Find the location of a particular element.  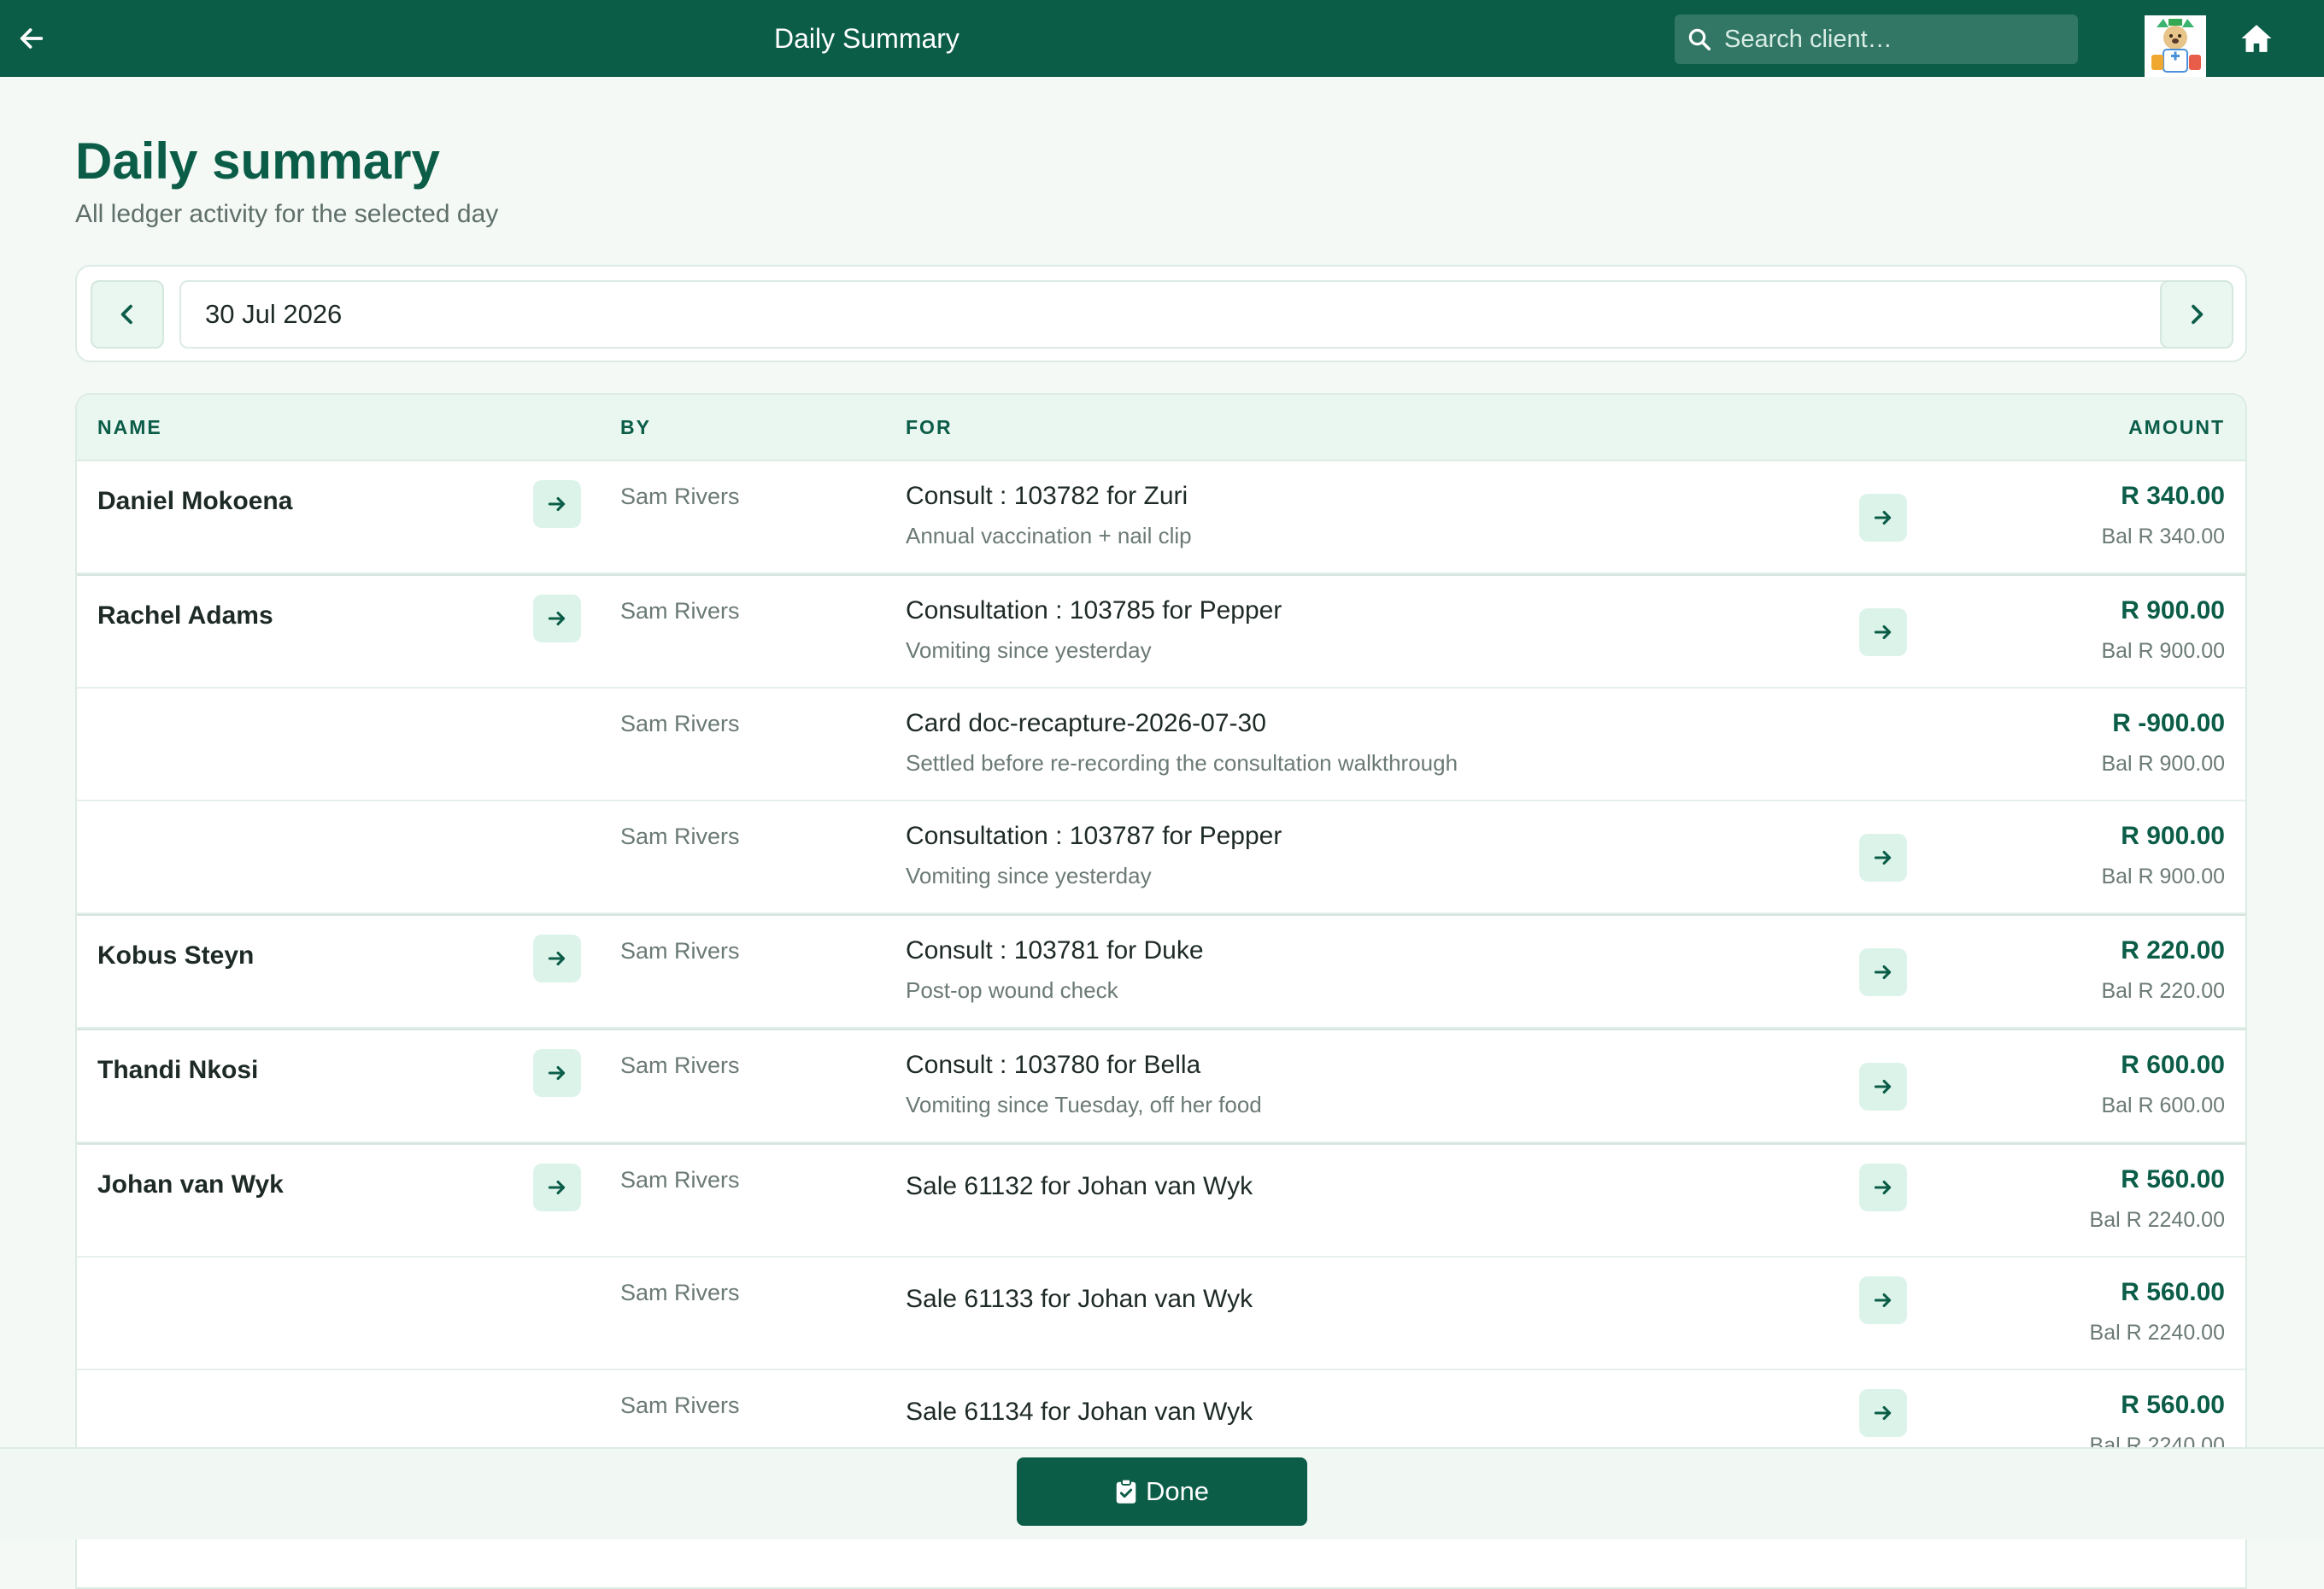

done-button: Done is located at coordinates (1162, 1491).